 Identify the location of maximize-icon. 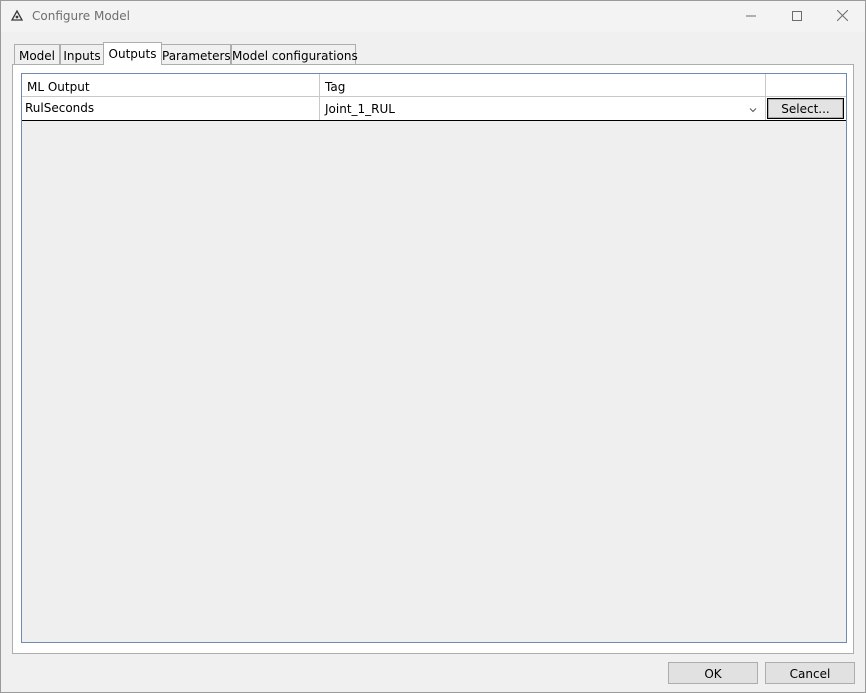
(797, 17).